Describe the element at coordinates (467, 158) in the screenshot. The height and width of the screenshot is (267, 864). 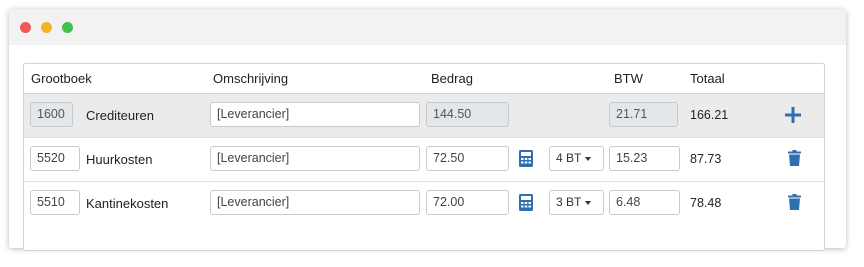
I see `amount-input: 72.50` at that location.